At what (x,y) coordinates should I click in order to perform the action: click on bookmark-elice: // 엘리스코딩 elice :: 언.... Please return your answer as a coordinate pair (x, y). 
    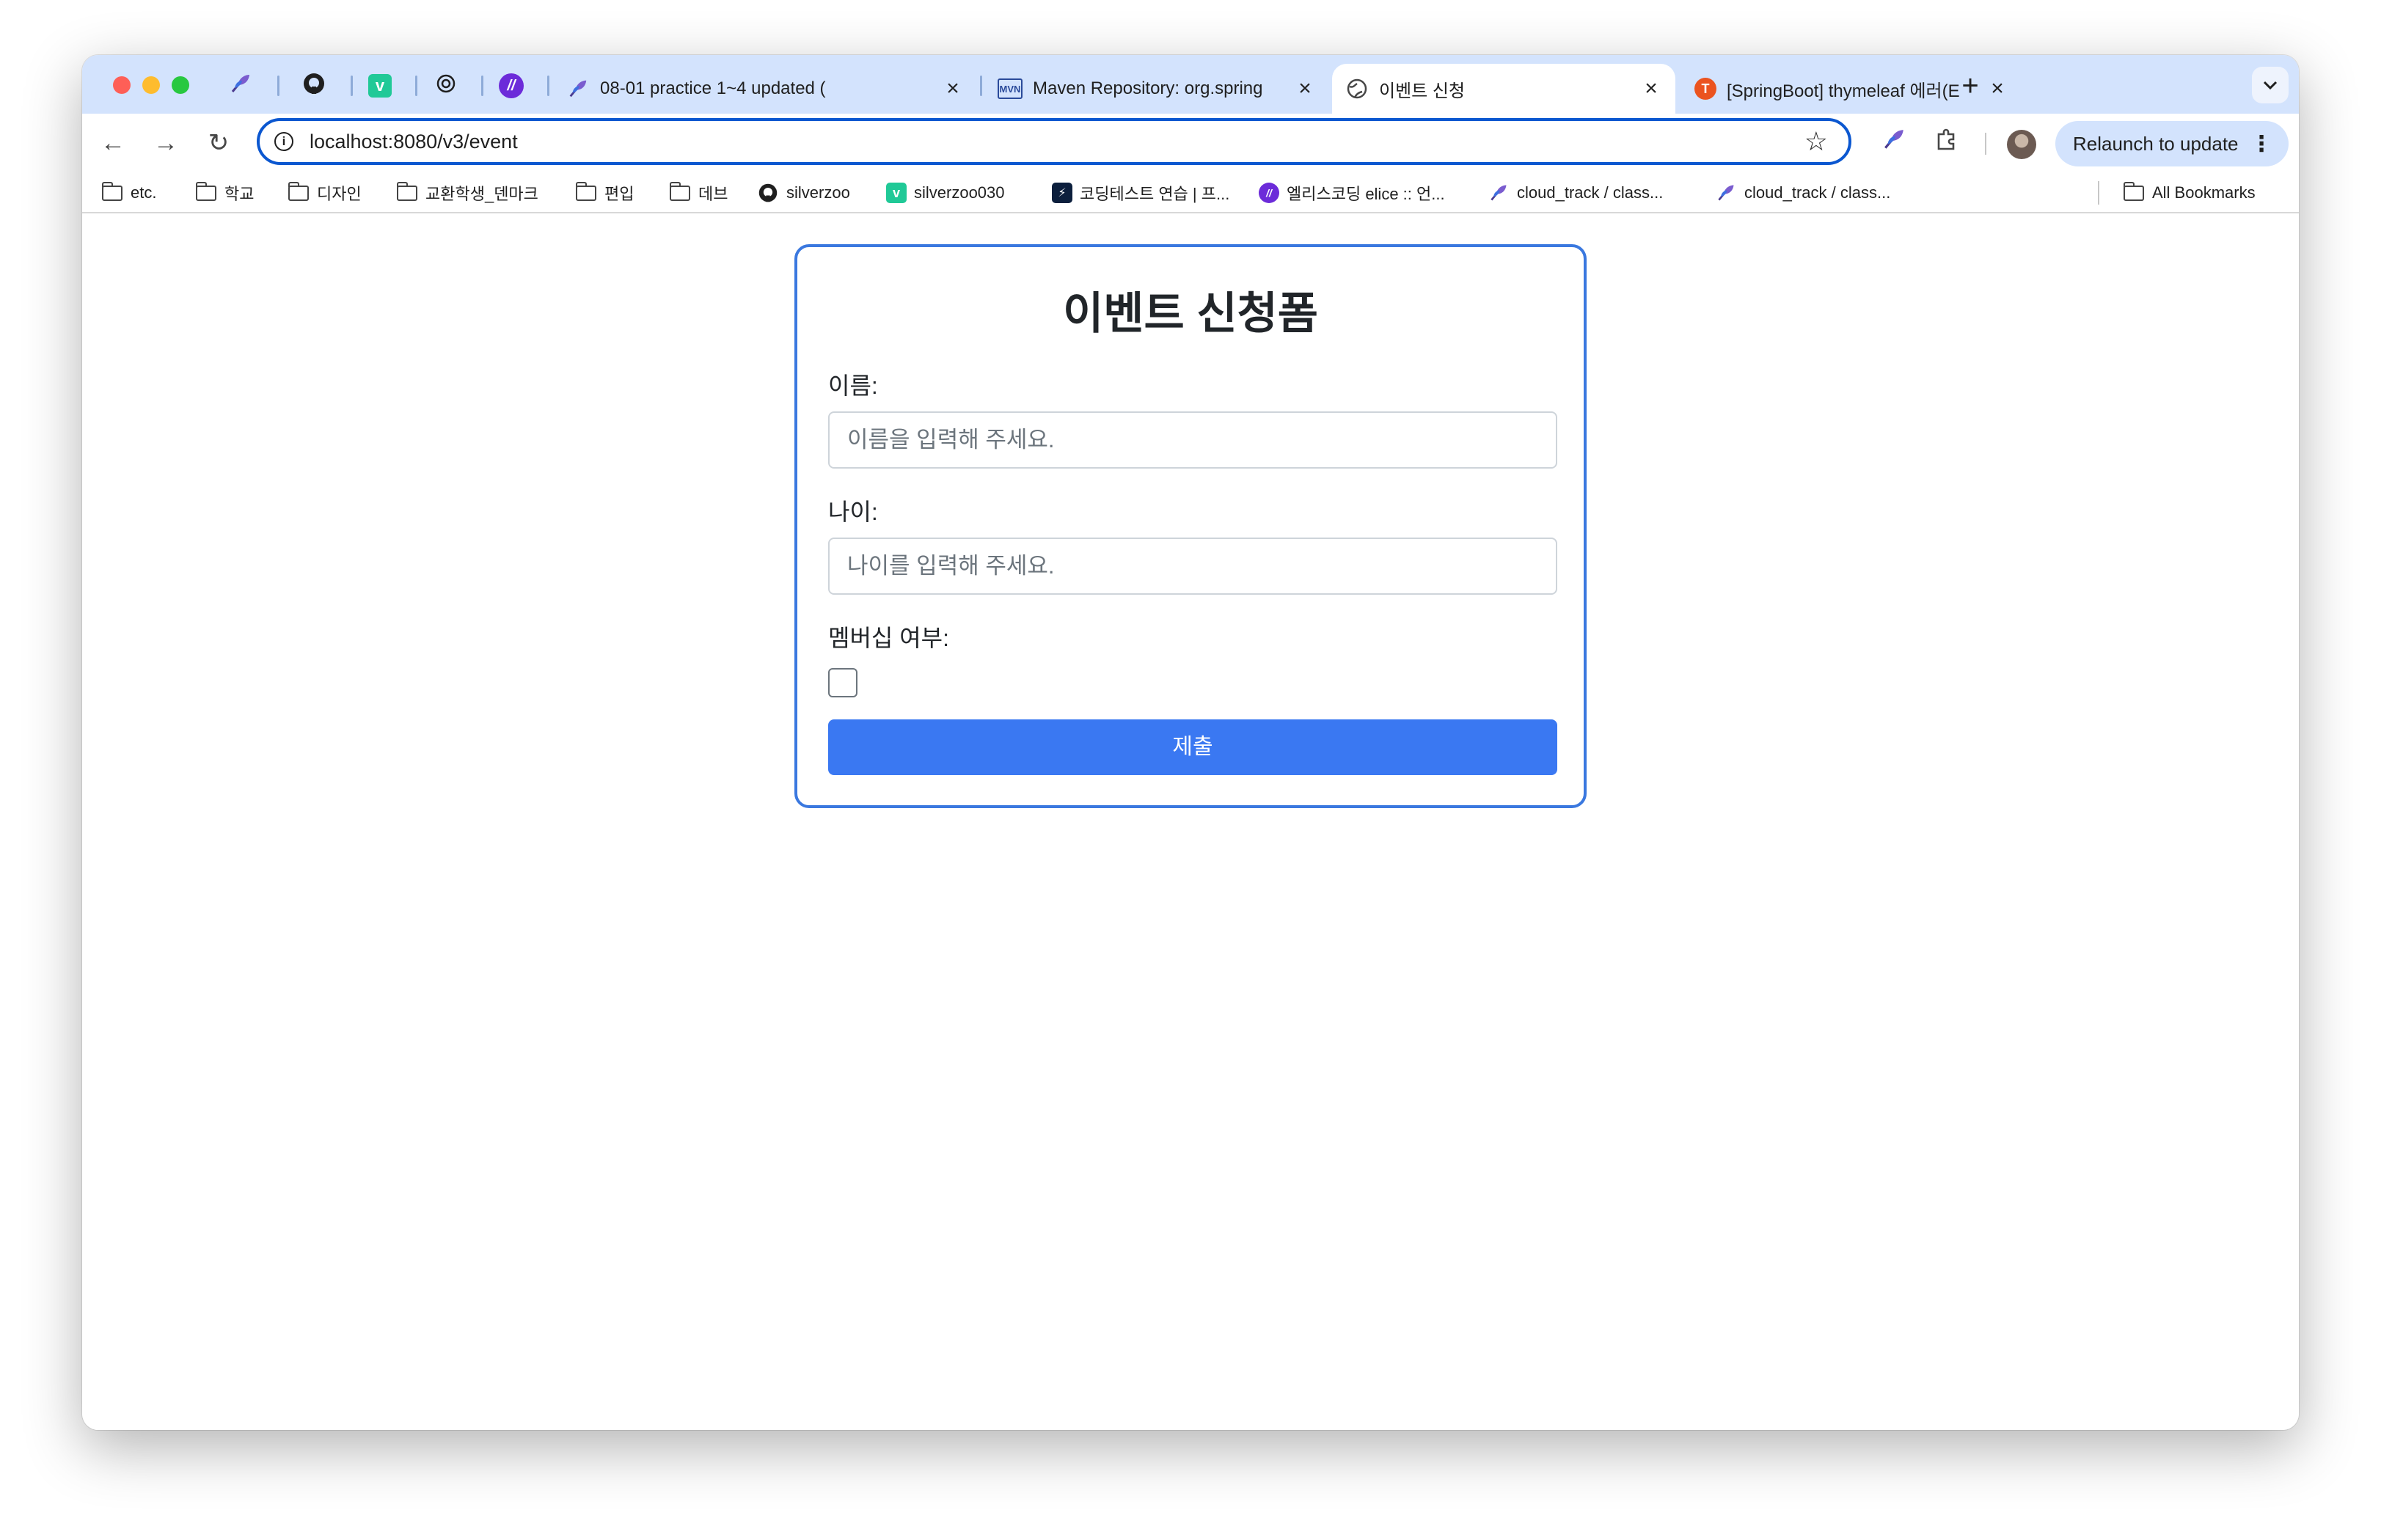
    Looking at the image, I should click on (1352, 193).